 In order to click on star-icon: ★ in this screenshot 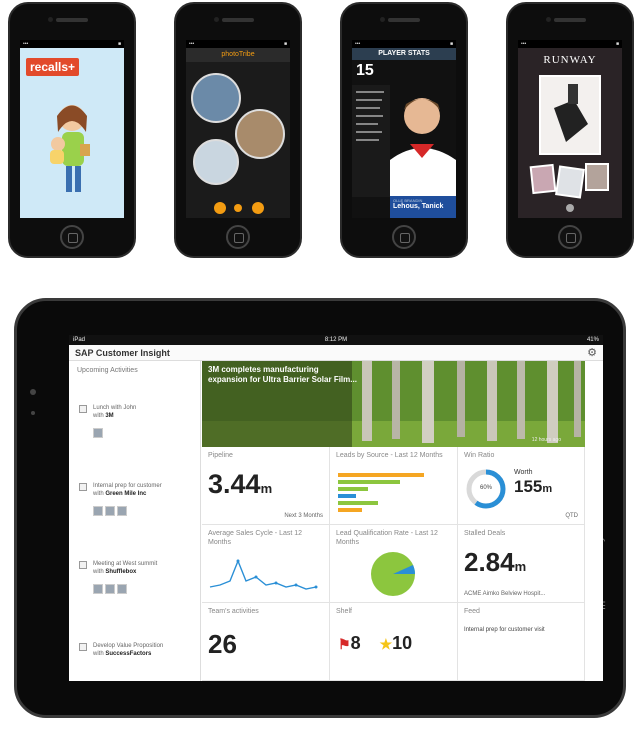, I will do `click(386, 644)`.